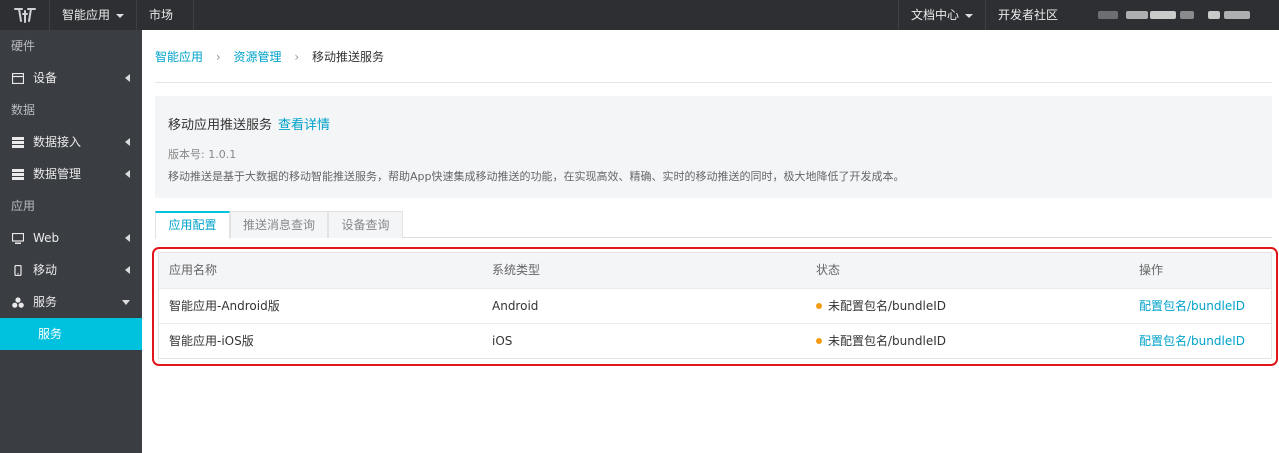 The width and height of the screenshot is (1279, 453). I want to click on market-link: 市场, so click(165, 15).